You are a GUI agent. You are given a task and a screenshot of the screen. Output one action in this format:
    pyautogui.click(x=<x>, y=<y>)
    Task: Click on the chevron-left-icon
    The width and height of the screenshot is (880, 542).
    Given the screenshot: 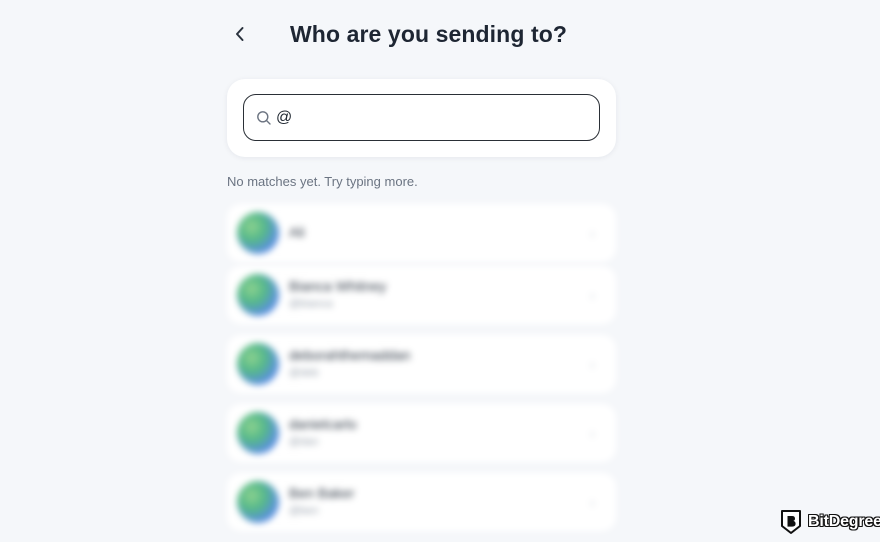 What is the action you would take?
    pyautogui.click(x=240, y=34)
    